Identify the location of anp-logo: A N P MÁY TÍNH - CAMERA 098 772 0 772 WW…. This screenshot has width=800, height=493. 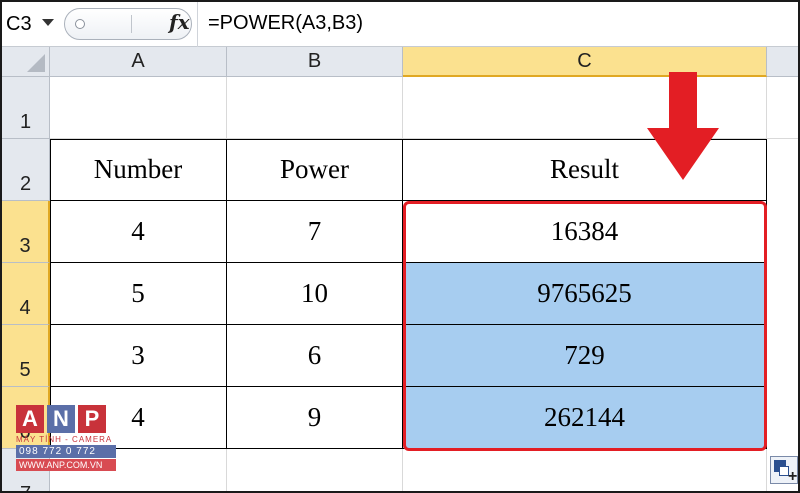
(66, 442).